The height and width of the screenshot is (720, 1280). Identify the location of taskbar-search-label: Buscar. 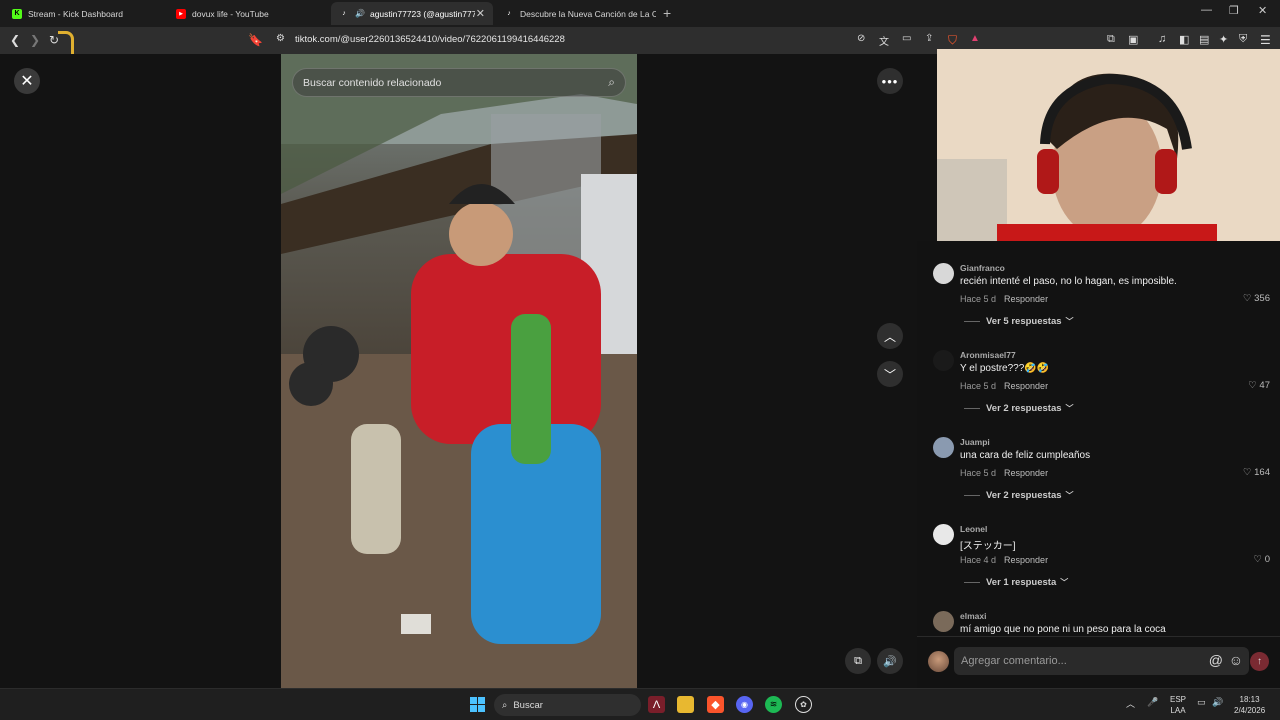
(528, 705).